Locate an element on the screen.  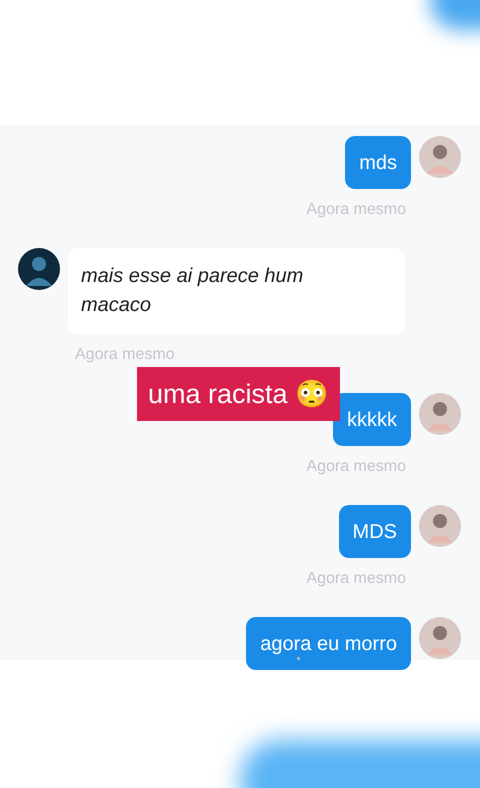
sent-message-bubble: MDS is located at coordinates (374, 531).